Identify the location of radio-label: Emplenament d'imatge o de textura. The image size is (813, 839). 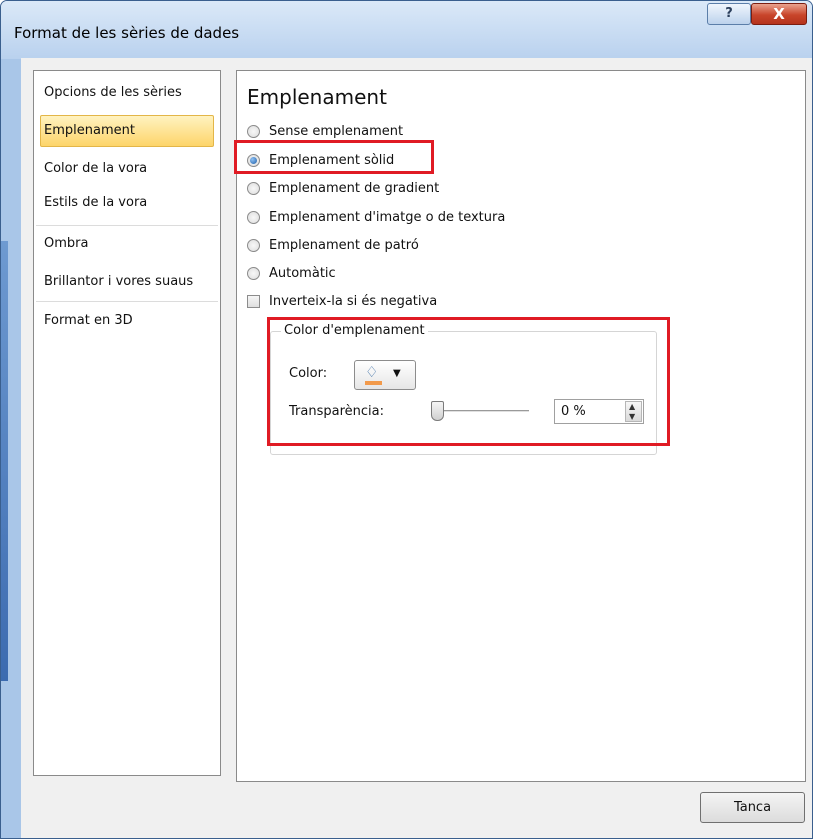
(387, 217).